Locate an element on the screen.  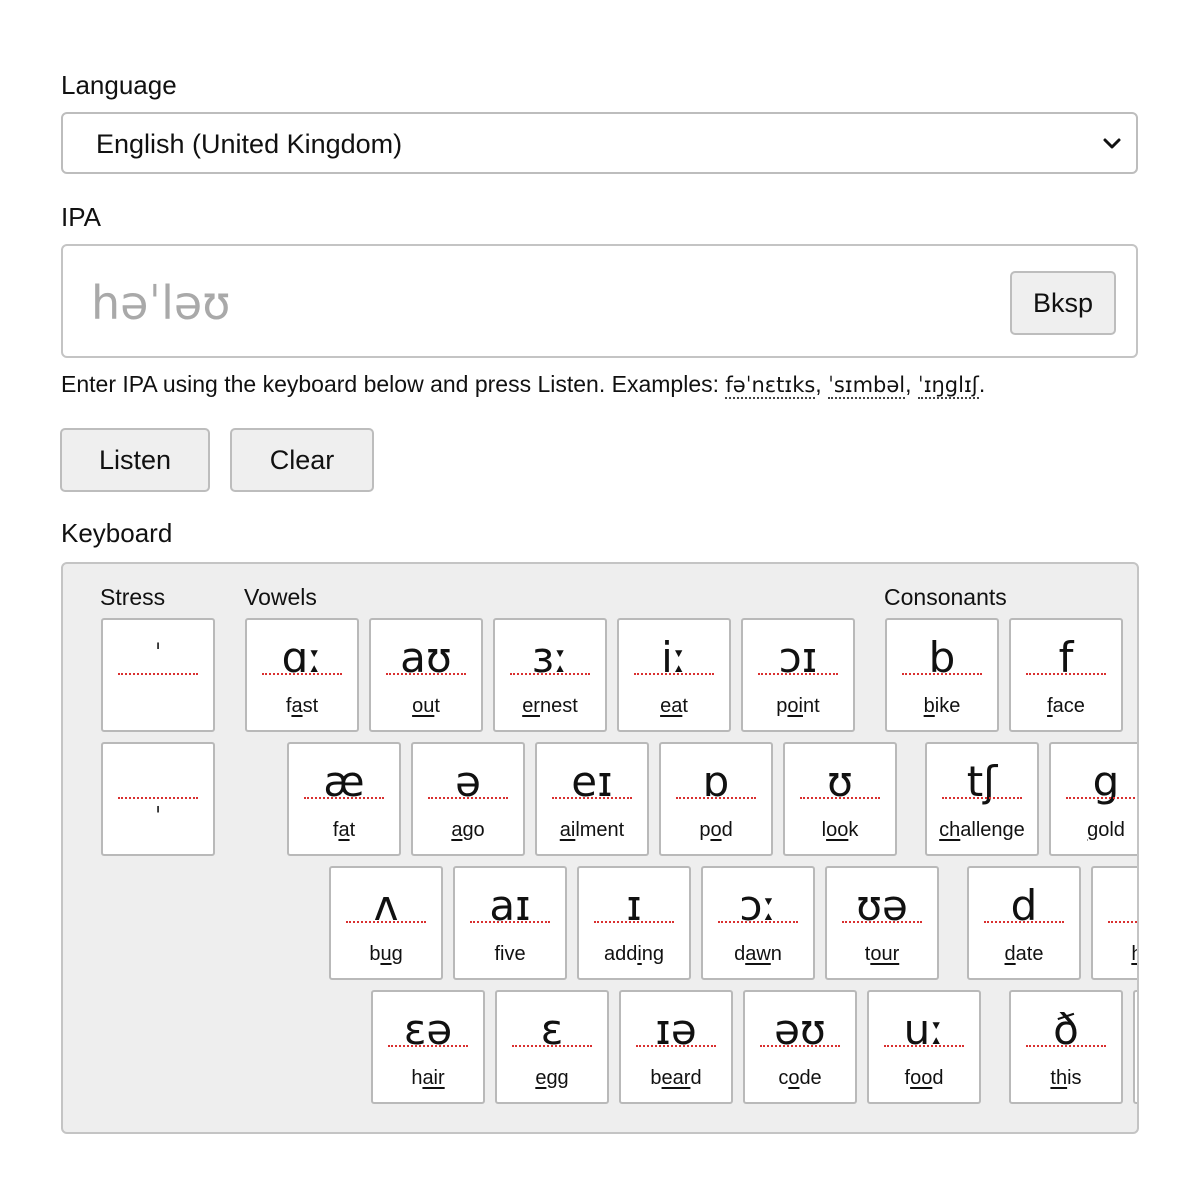
vowel-key: ɛə hair is located at coordinates (428, 1047).